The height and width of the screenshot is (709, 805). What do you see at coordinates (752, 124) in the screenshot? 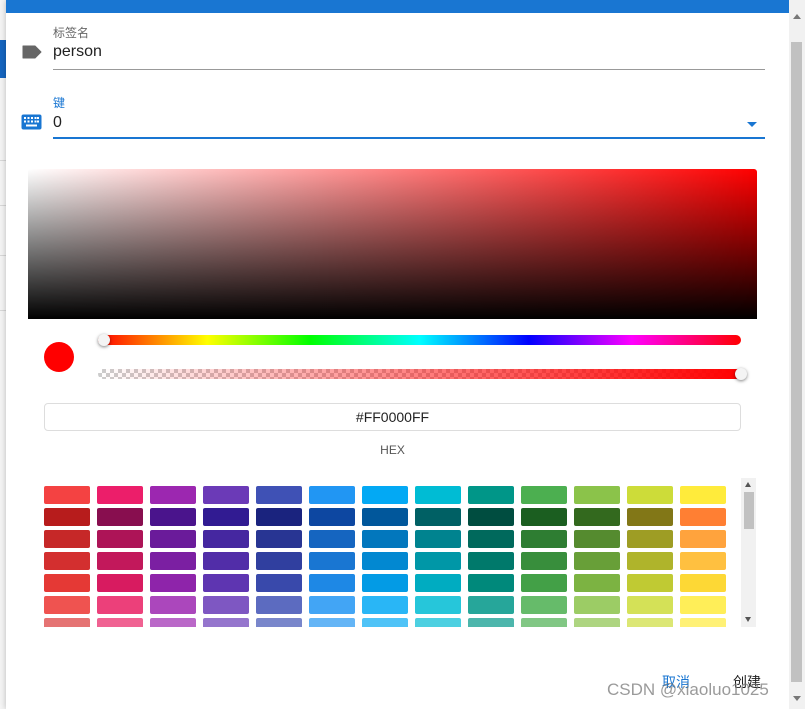
I see `chevron-down-icon` at bounding box center [752, 124].